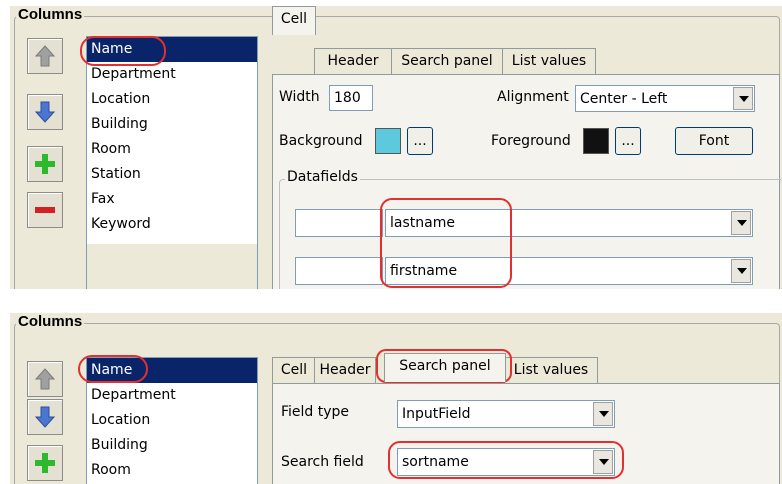 The height and width of the screenshot is (484, 782). I want to click on background-label: Background, so click(321, 141).